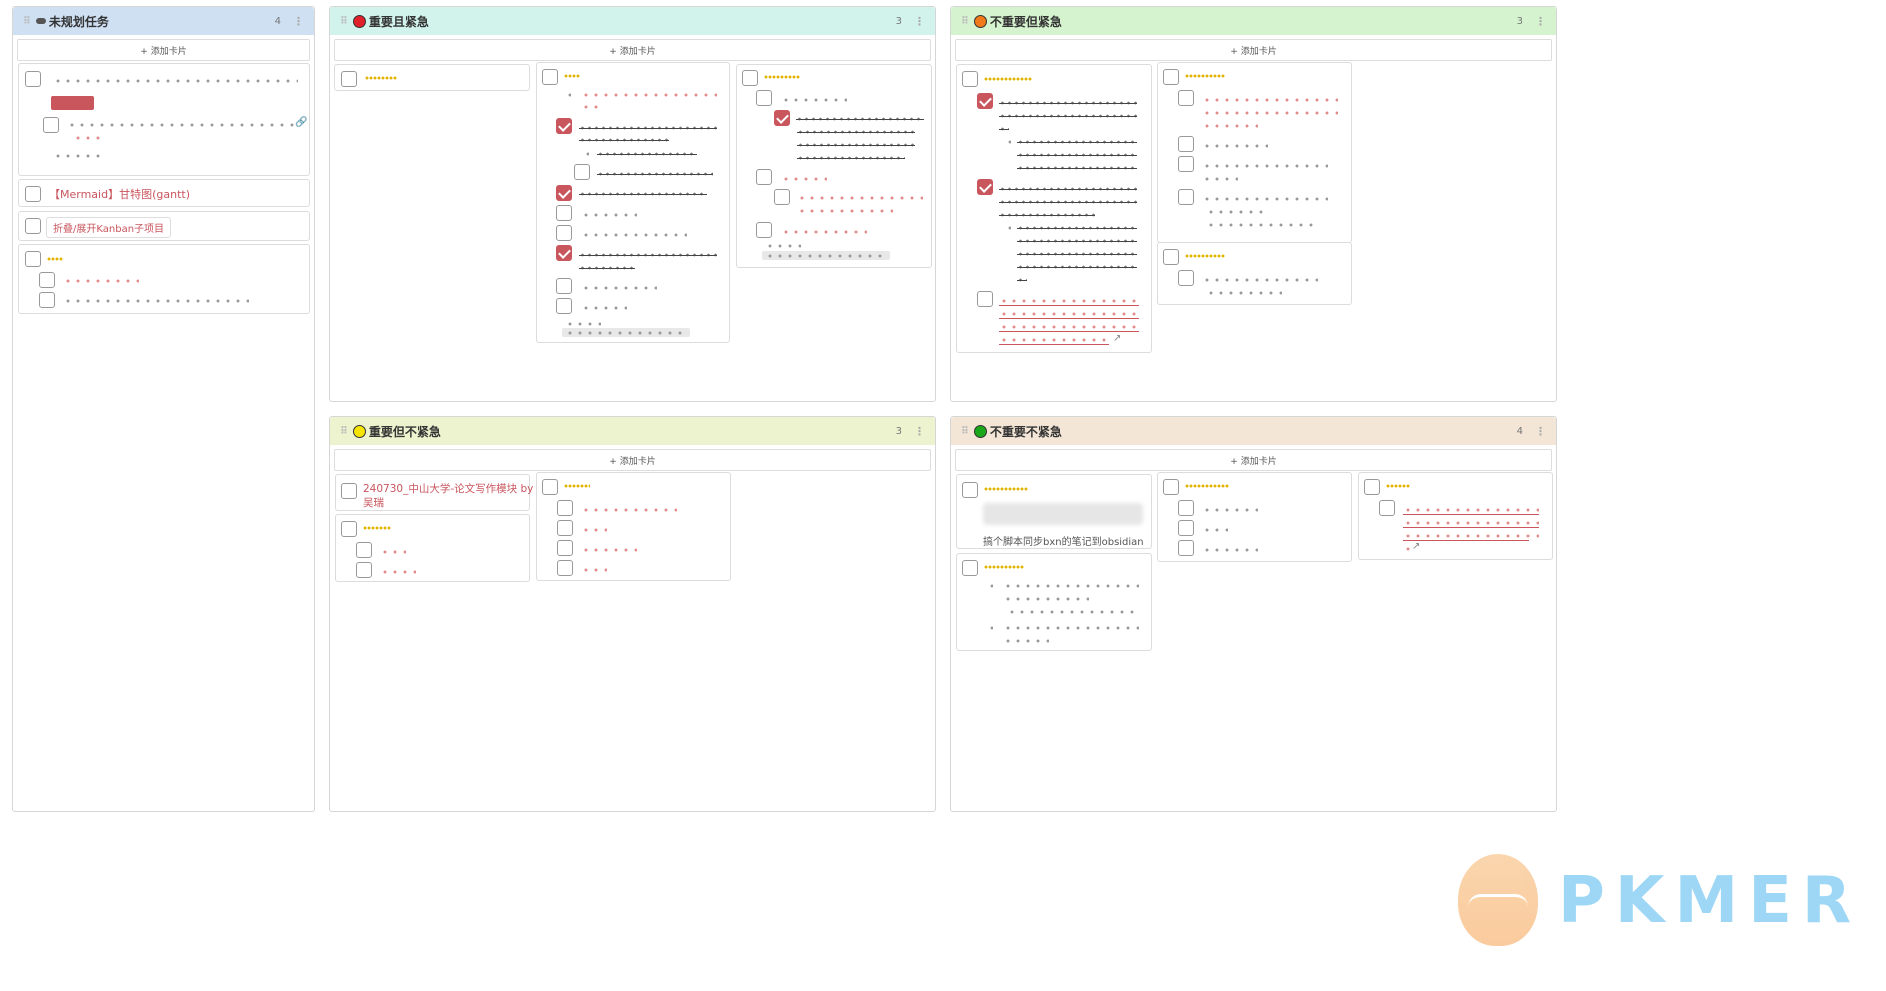  Describe the element at coordinates (632, 21) in the screenshot. I see `lane-header: ⠿ 重要且紧急 3 ⋮` at that location.